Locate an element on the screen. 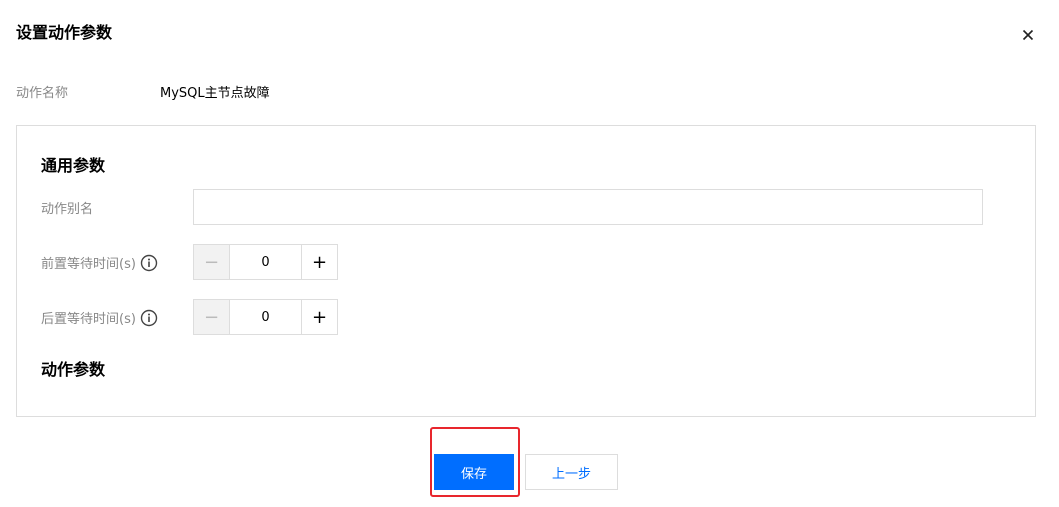  alias-label-text: 动作别名 is located at coordinates (67, 209).